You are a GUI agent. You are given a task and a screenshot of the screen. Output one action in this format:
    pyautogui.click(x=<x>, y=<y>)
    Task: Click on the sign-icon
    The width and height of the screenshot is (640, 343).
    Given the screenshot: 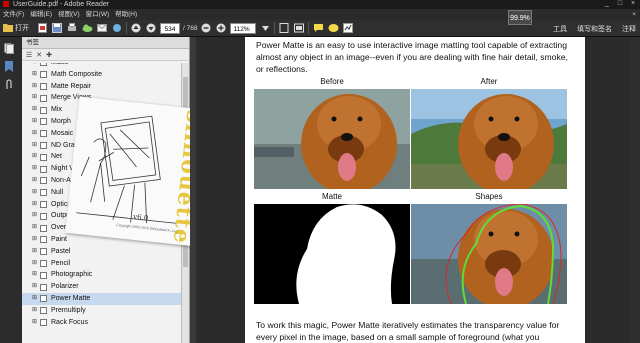 What is the action you would take?
    pyautogui.click(x=348, y=28)
    